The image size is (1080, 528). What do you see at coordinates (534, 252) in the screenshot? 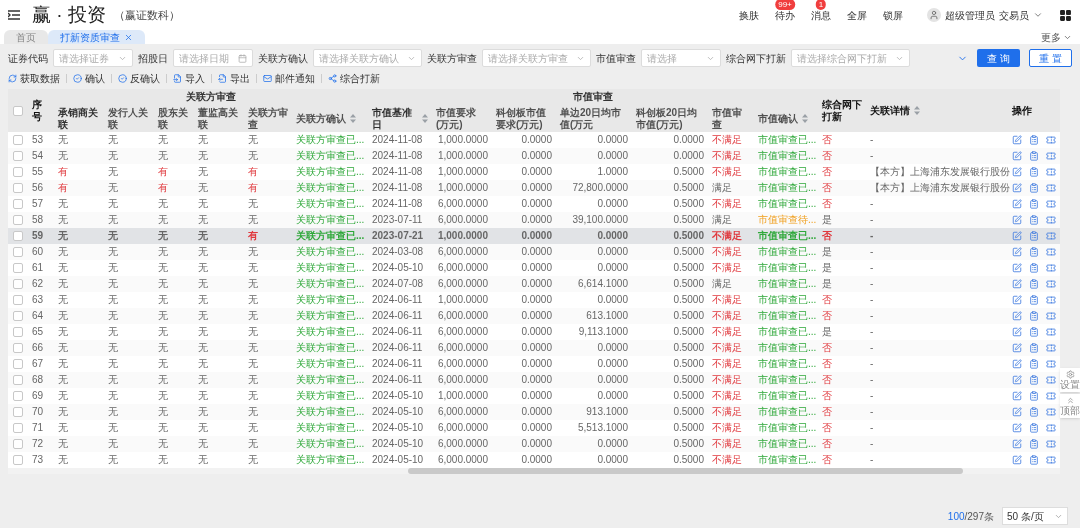
I see `table-row: 60 无 无 无 无 无 关联方审查已... 2024-03-08 6,000.0000 0.0000 0.0000 0.5000 不满足 市值审查已... 是 -` at bounding box center [534, 252].